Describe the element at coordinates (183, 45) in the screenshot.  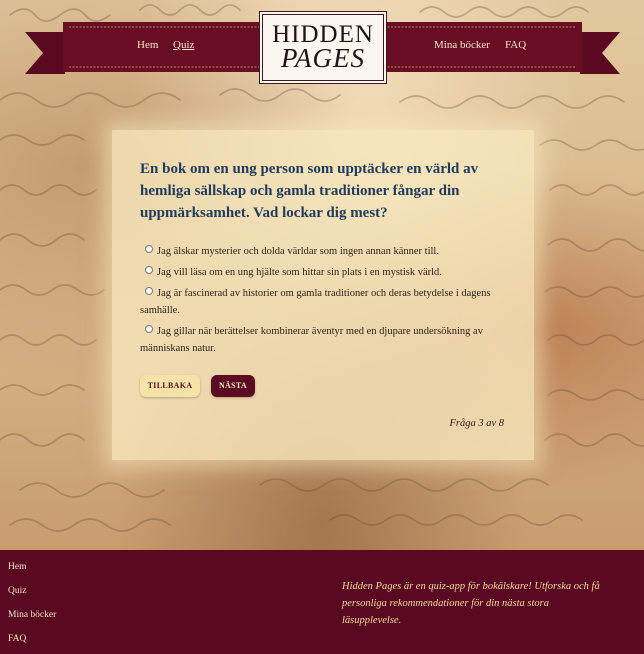
I see `nav-quiz: Quiz` at that location.